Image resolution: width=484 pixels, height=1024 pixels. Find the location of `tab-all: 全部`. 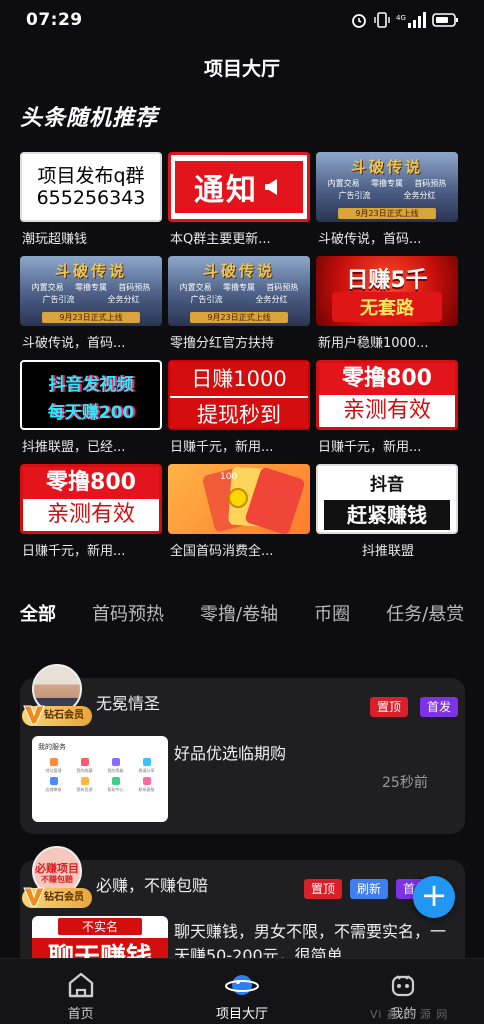

tab-all: 全部 is located at coordinates (38, 620).